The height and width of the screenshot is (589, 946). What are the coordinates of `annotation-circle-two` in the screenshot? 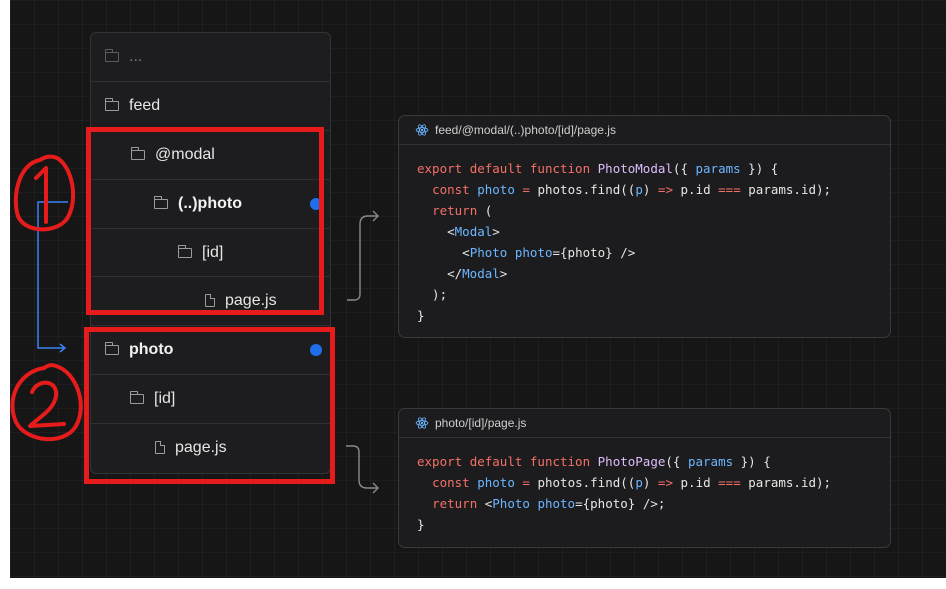 It's located at (46, 402).